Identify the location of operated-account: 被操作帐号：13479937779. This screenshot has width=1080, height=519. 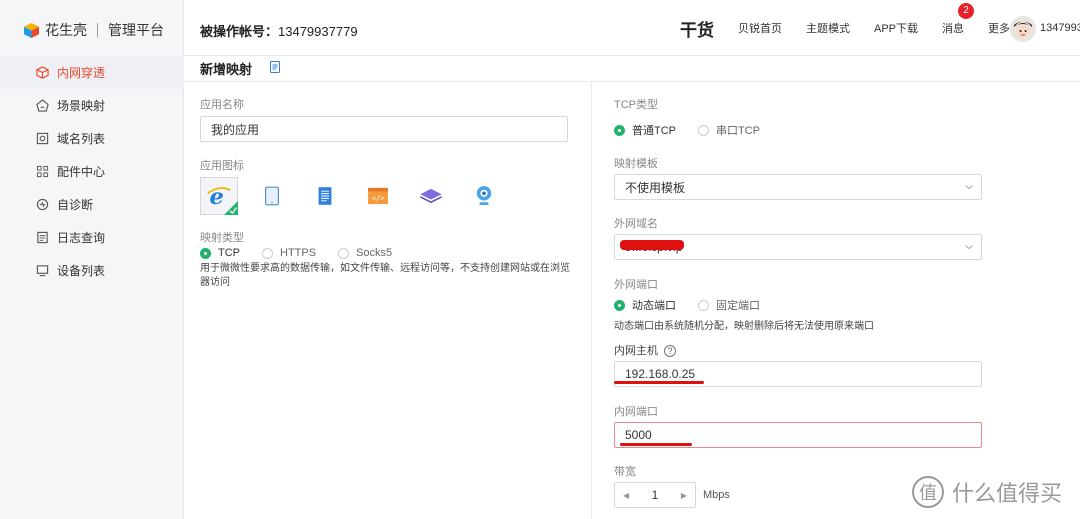
(279, 30).